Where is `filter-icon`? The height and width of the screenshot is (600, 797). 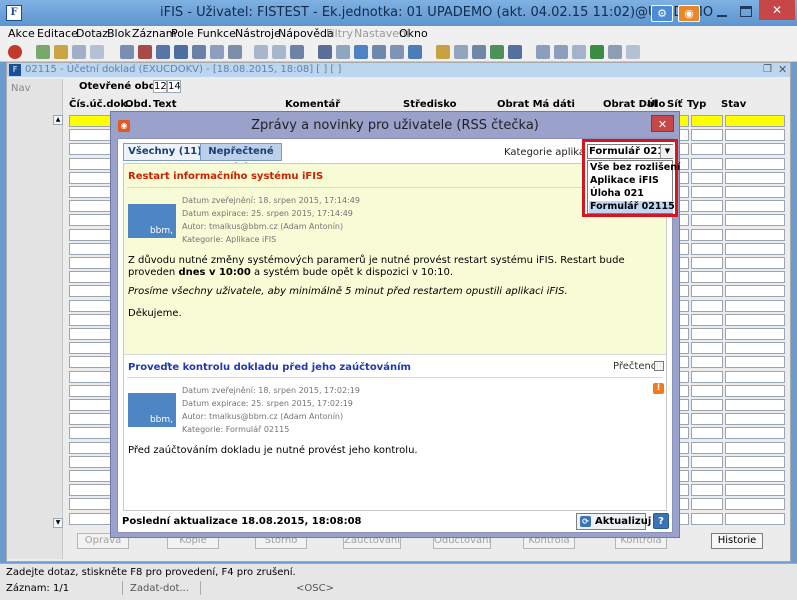 filter-icon is located at coordinates (235, 52).